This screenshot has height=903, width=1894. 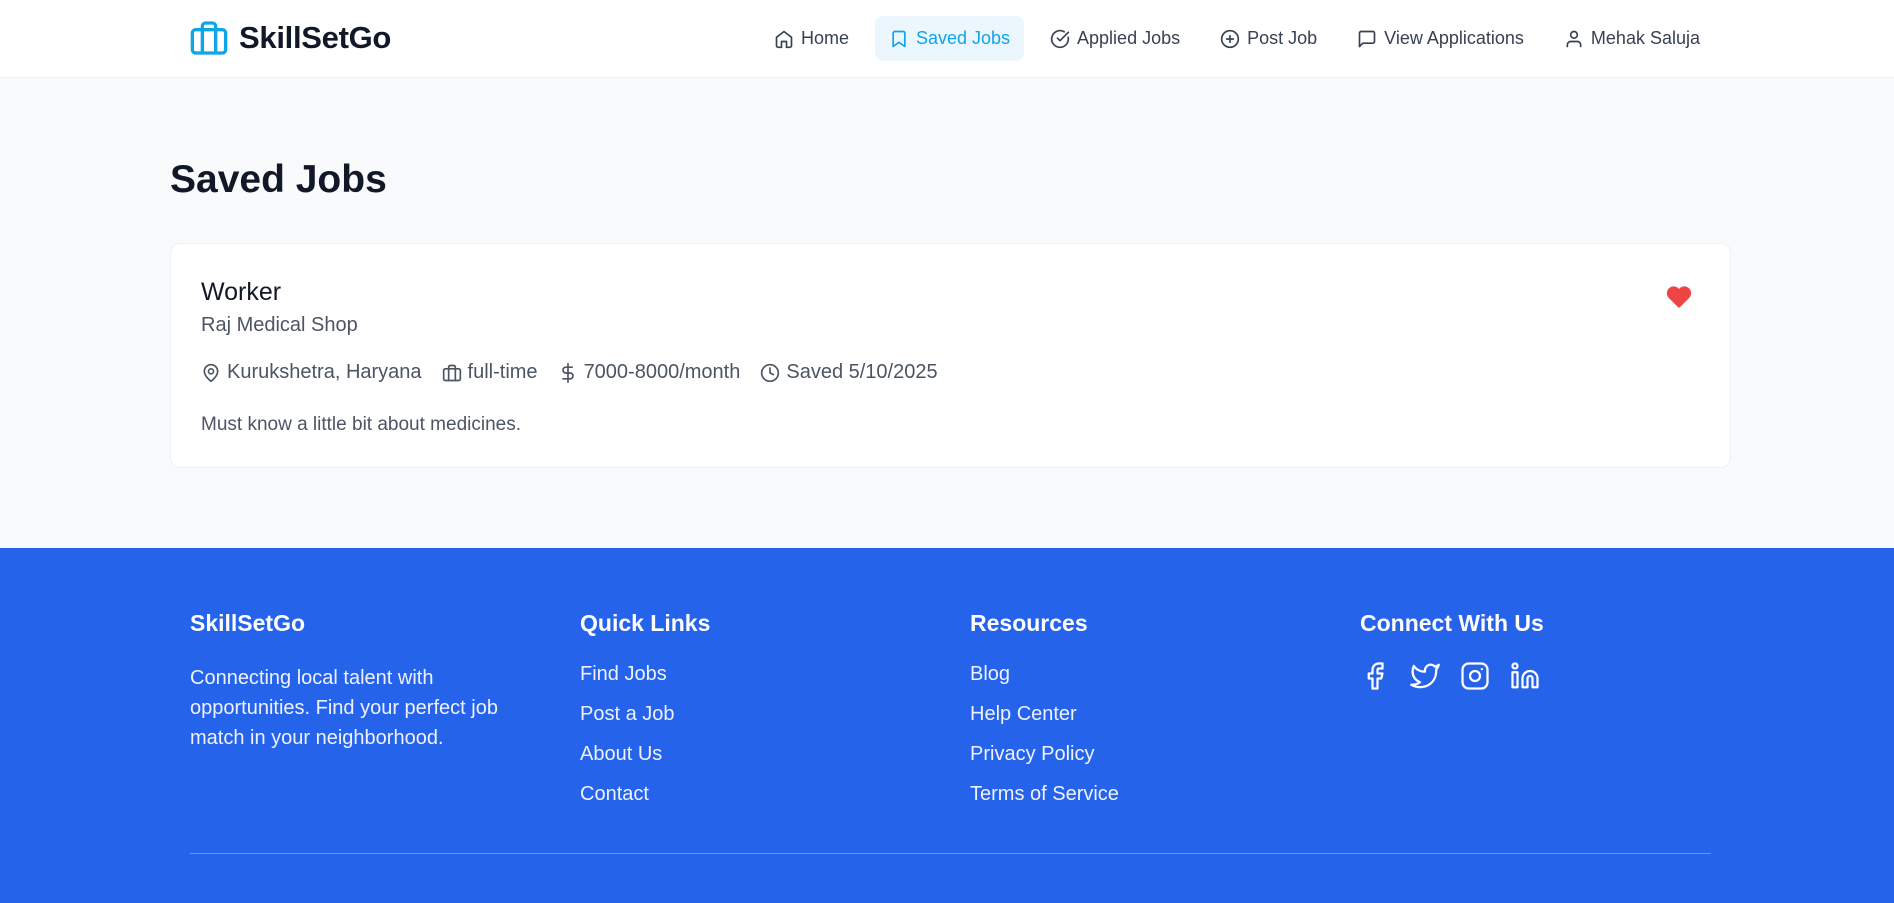 What do you see at coordinates (899, 38) in the screenshot?
I see `bookmark-icon` at bounding box center [899, 38].